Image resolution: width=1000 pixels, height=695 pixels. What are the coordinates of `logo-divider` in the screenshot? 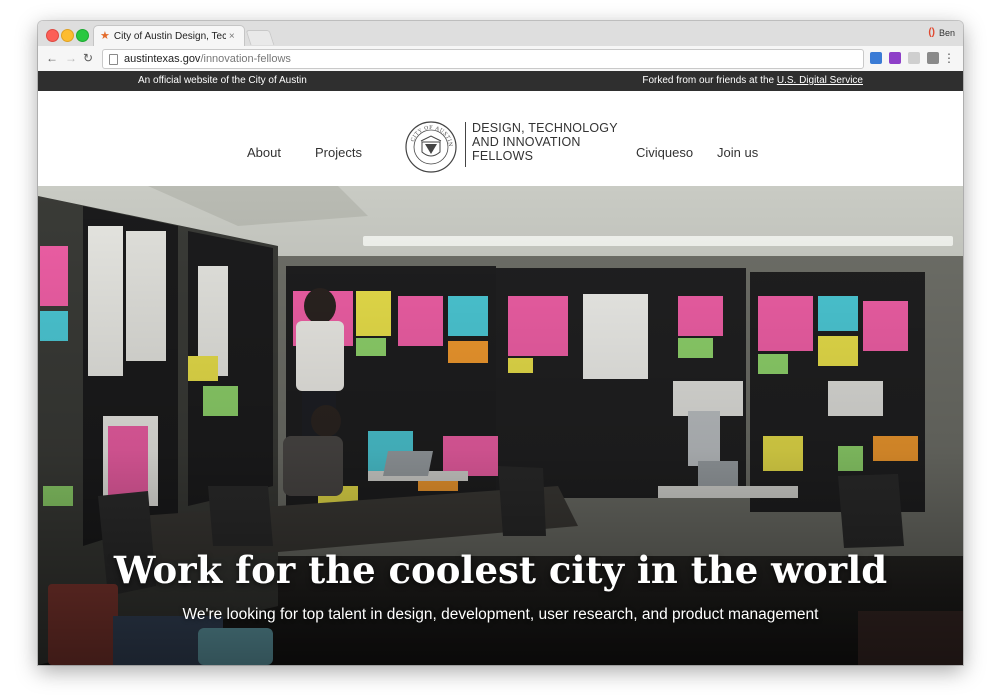 It's located at (465, 144).